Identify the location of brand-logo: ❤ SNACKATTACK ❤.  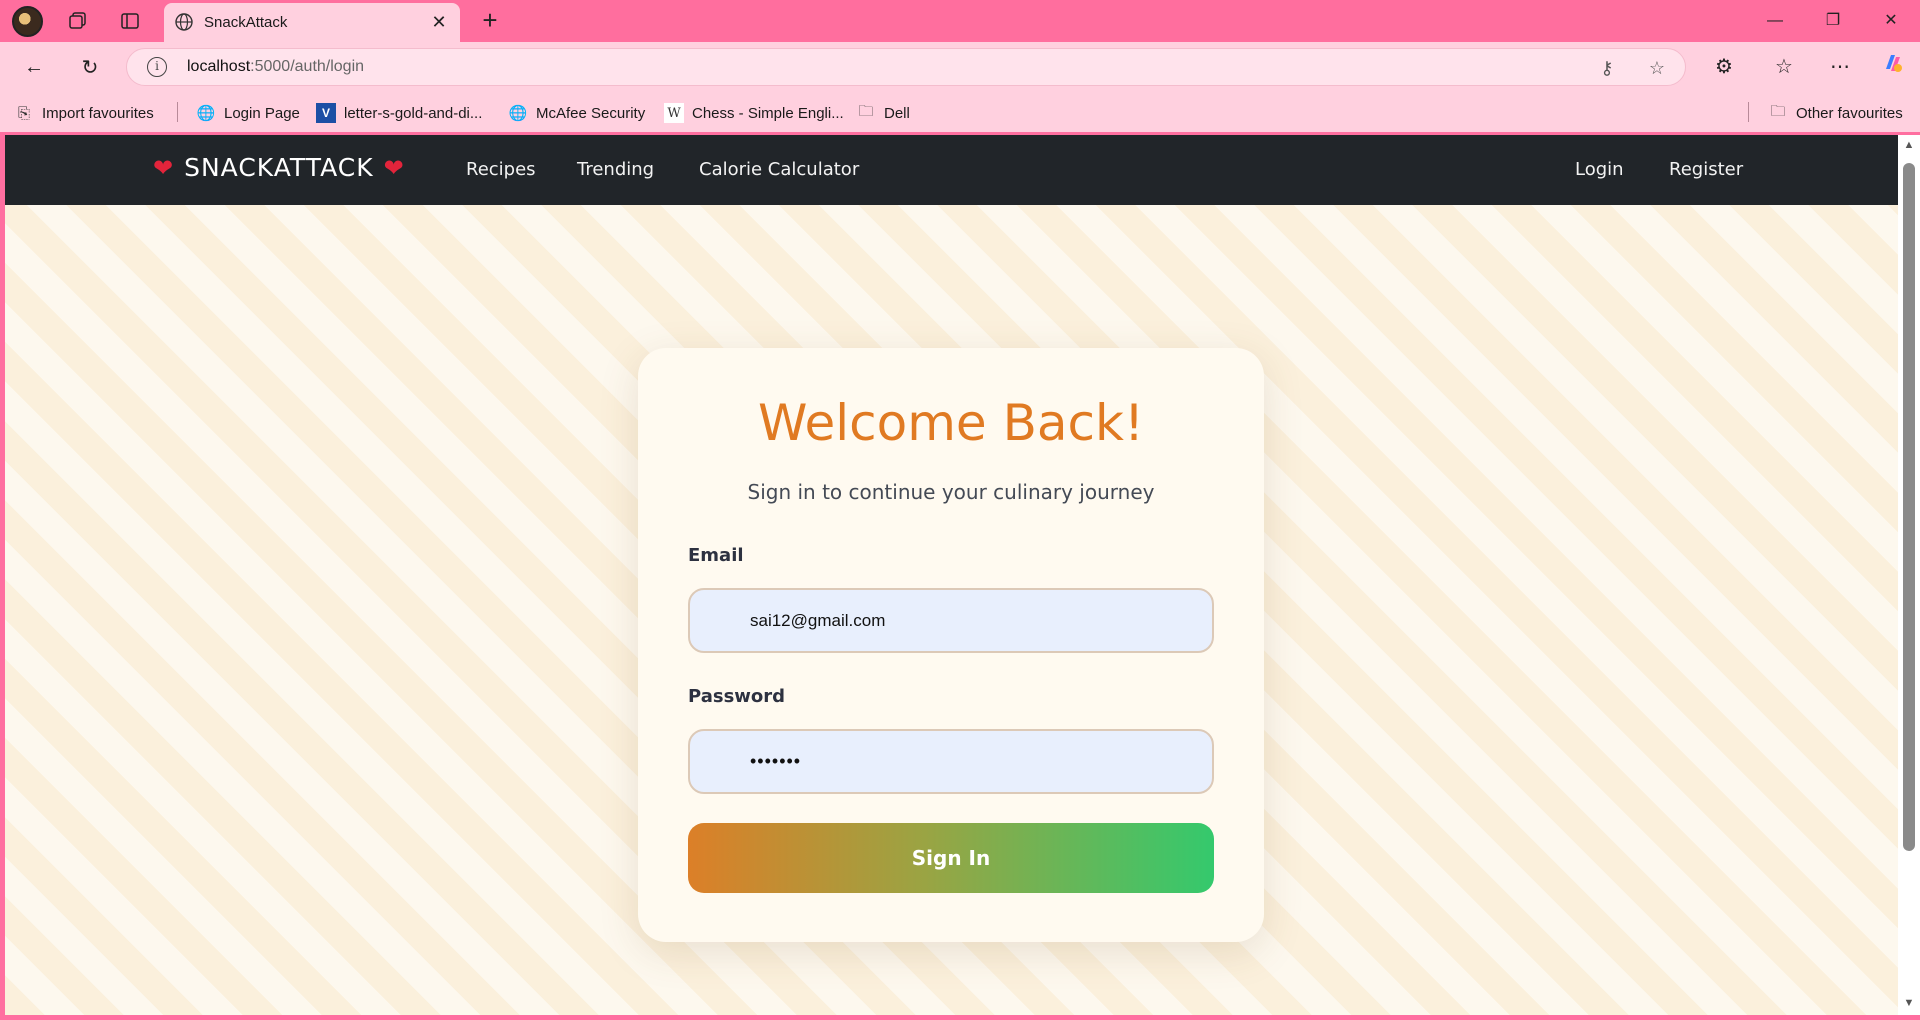
(279, 167).